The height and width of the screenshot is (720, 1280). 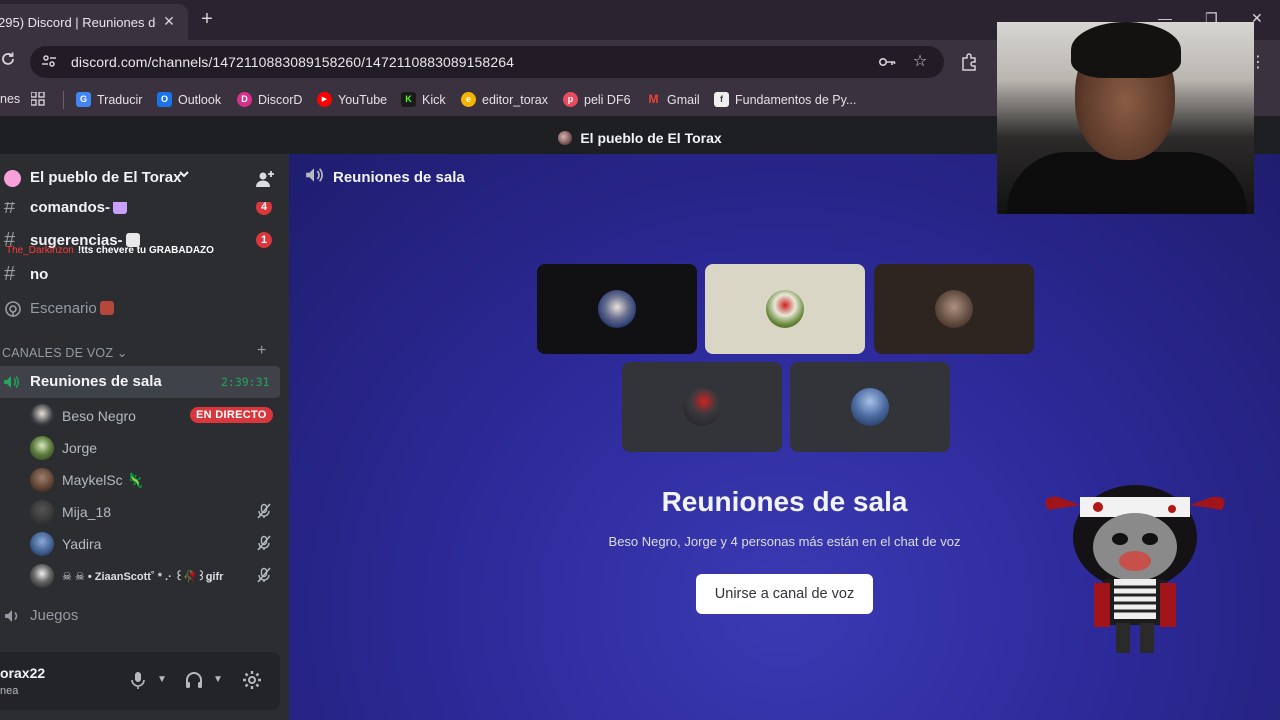 What do you see at coordinates (72, 308) in the screenshot?
I see `channel-name: Escenario` at bounding box center [72, 308].